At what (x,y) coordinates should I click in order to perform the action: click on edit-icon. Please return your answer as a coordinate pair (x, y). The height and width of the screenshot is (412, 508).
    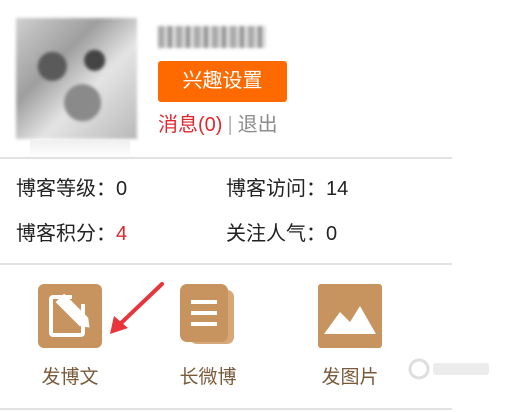
    Looking at the image, I should click on (70, 316).